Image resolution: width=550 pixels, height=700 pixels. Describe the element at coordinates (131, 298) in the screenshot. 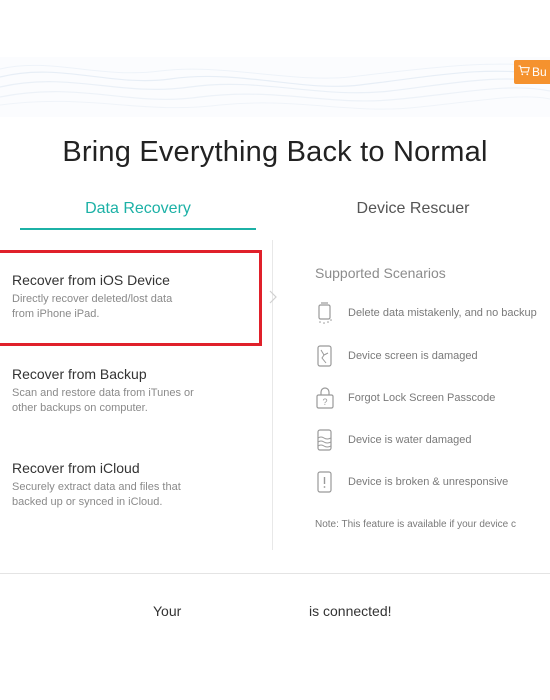

I see `selection-highlight` at that location.